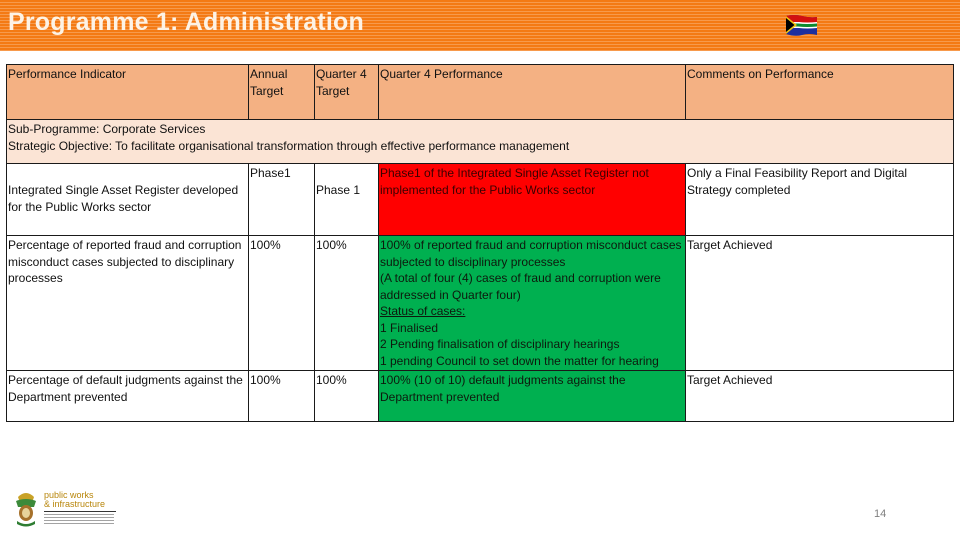  What do you see at coordinates (26, 510) in the screenshot?
I see `coat-of-arms-icon` at bounding box center [26, 510].